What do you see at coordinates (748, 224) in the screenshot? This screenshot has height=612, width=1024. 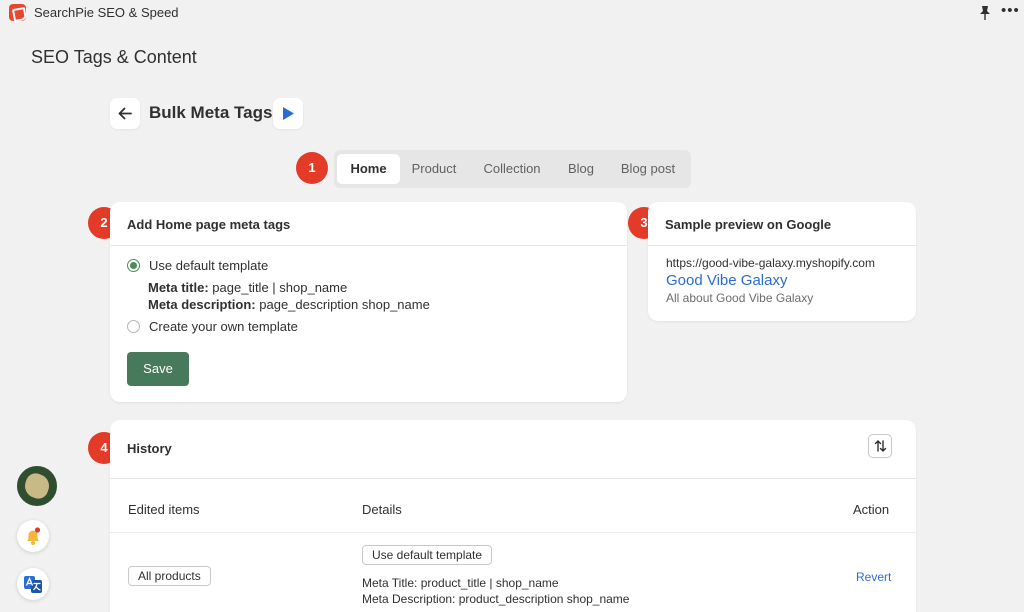 I see `google-preview-card-title: Sample preview on Google` at bounding box center [748, 224].